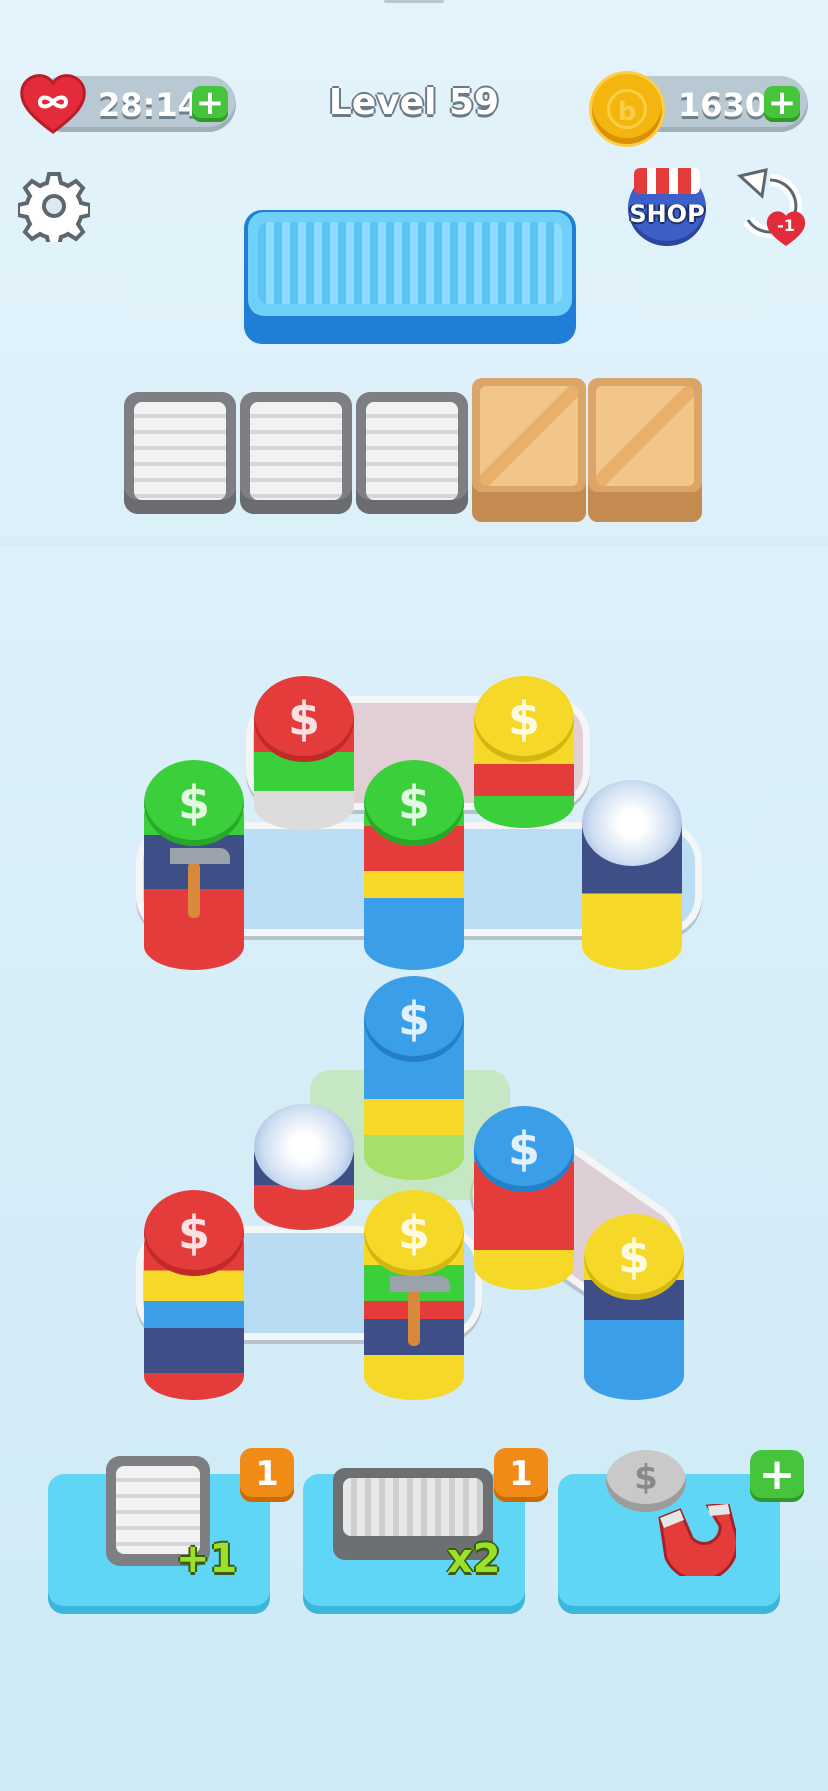 This screenshot has width=828, height=1791. I want to click on booster-extra-slot-button: +1, so click(159, 1535).